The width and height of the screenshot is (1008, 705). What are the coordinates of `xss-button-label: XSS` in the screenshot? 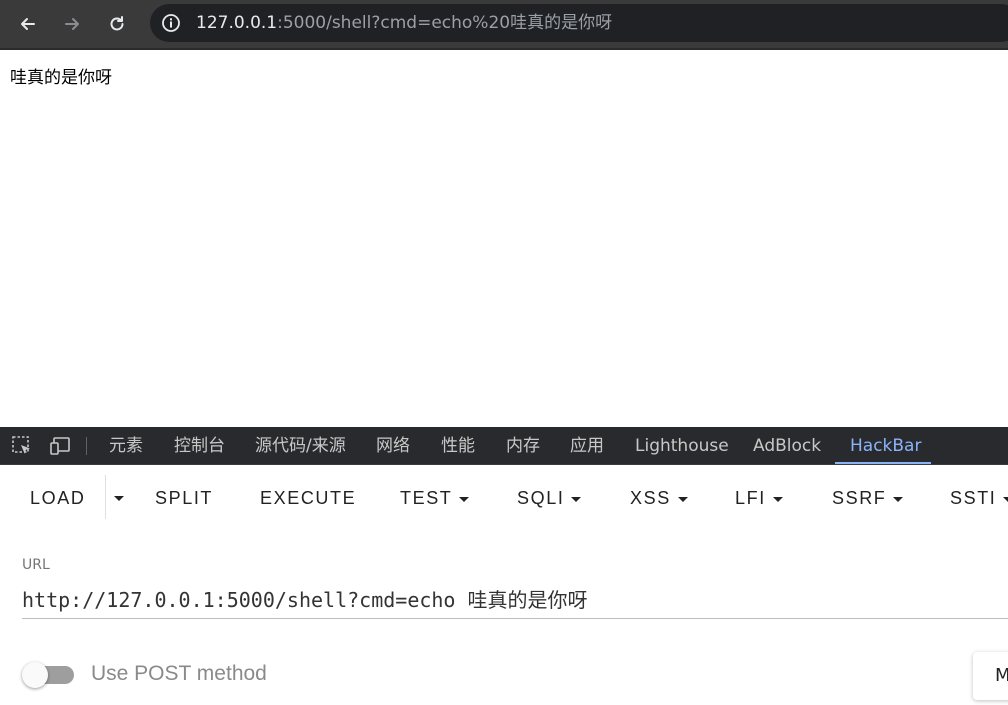 It's located at (650, 498).